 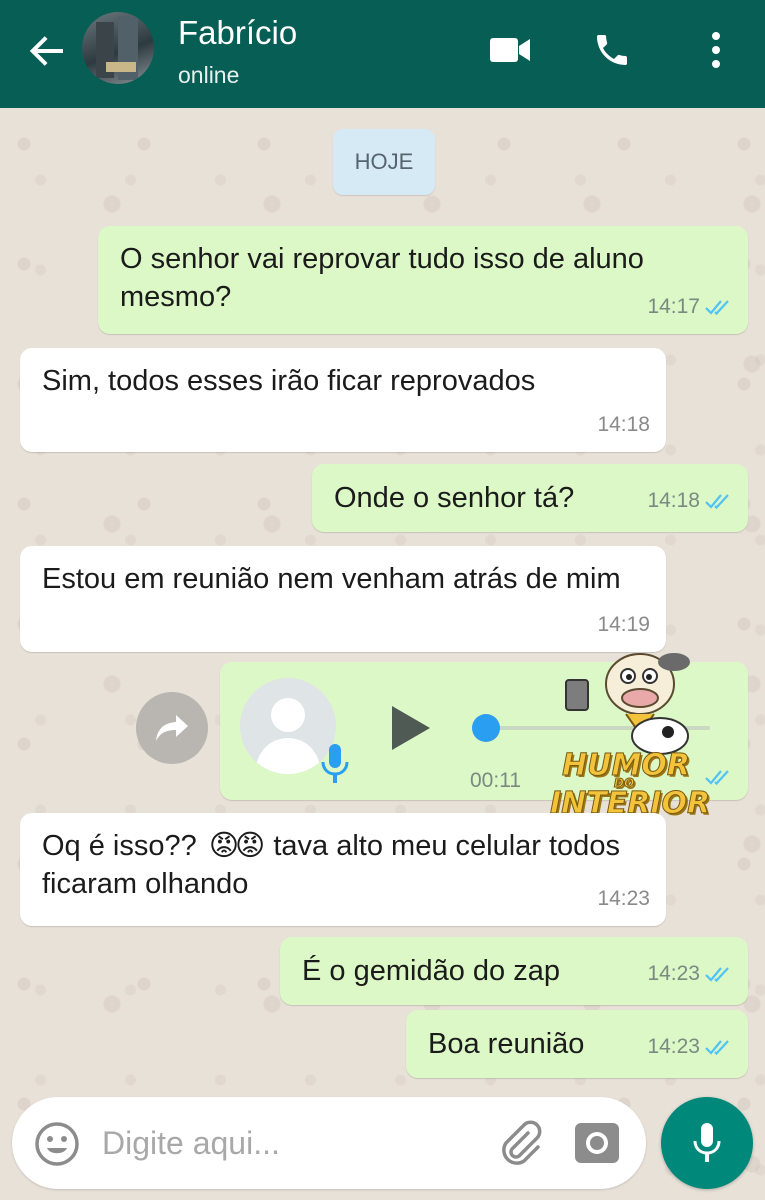 I want to click on outgoing-message: Boa reunião 14:23, so click(x=577, y=1044).